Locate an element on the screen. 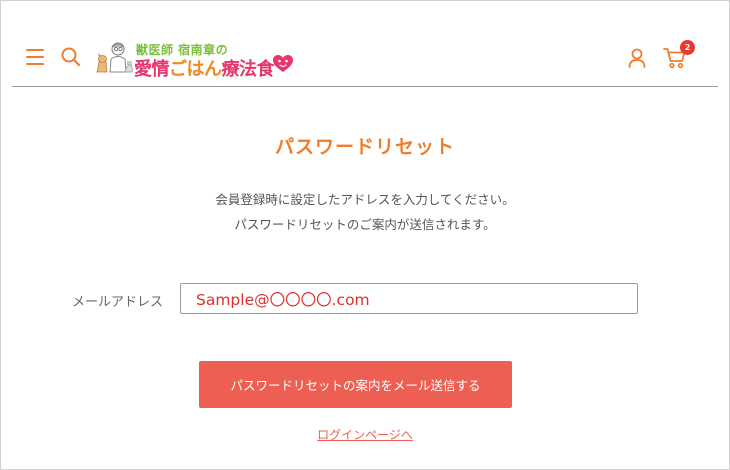  logo-title-part1: 愛情 is located at coordinates (152, 69).